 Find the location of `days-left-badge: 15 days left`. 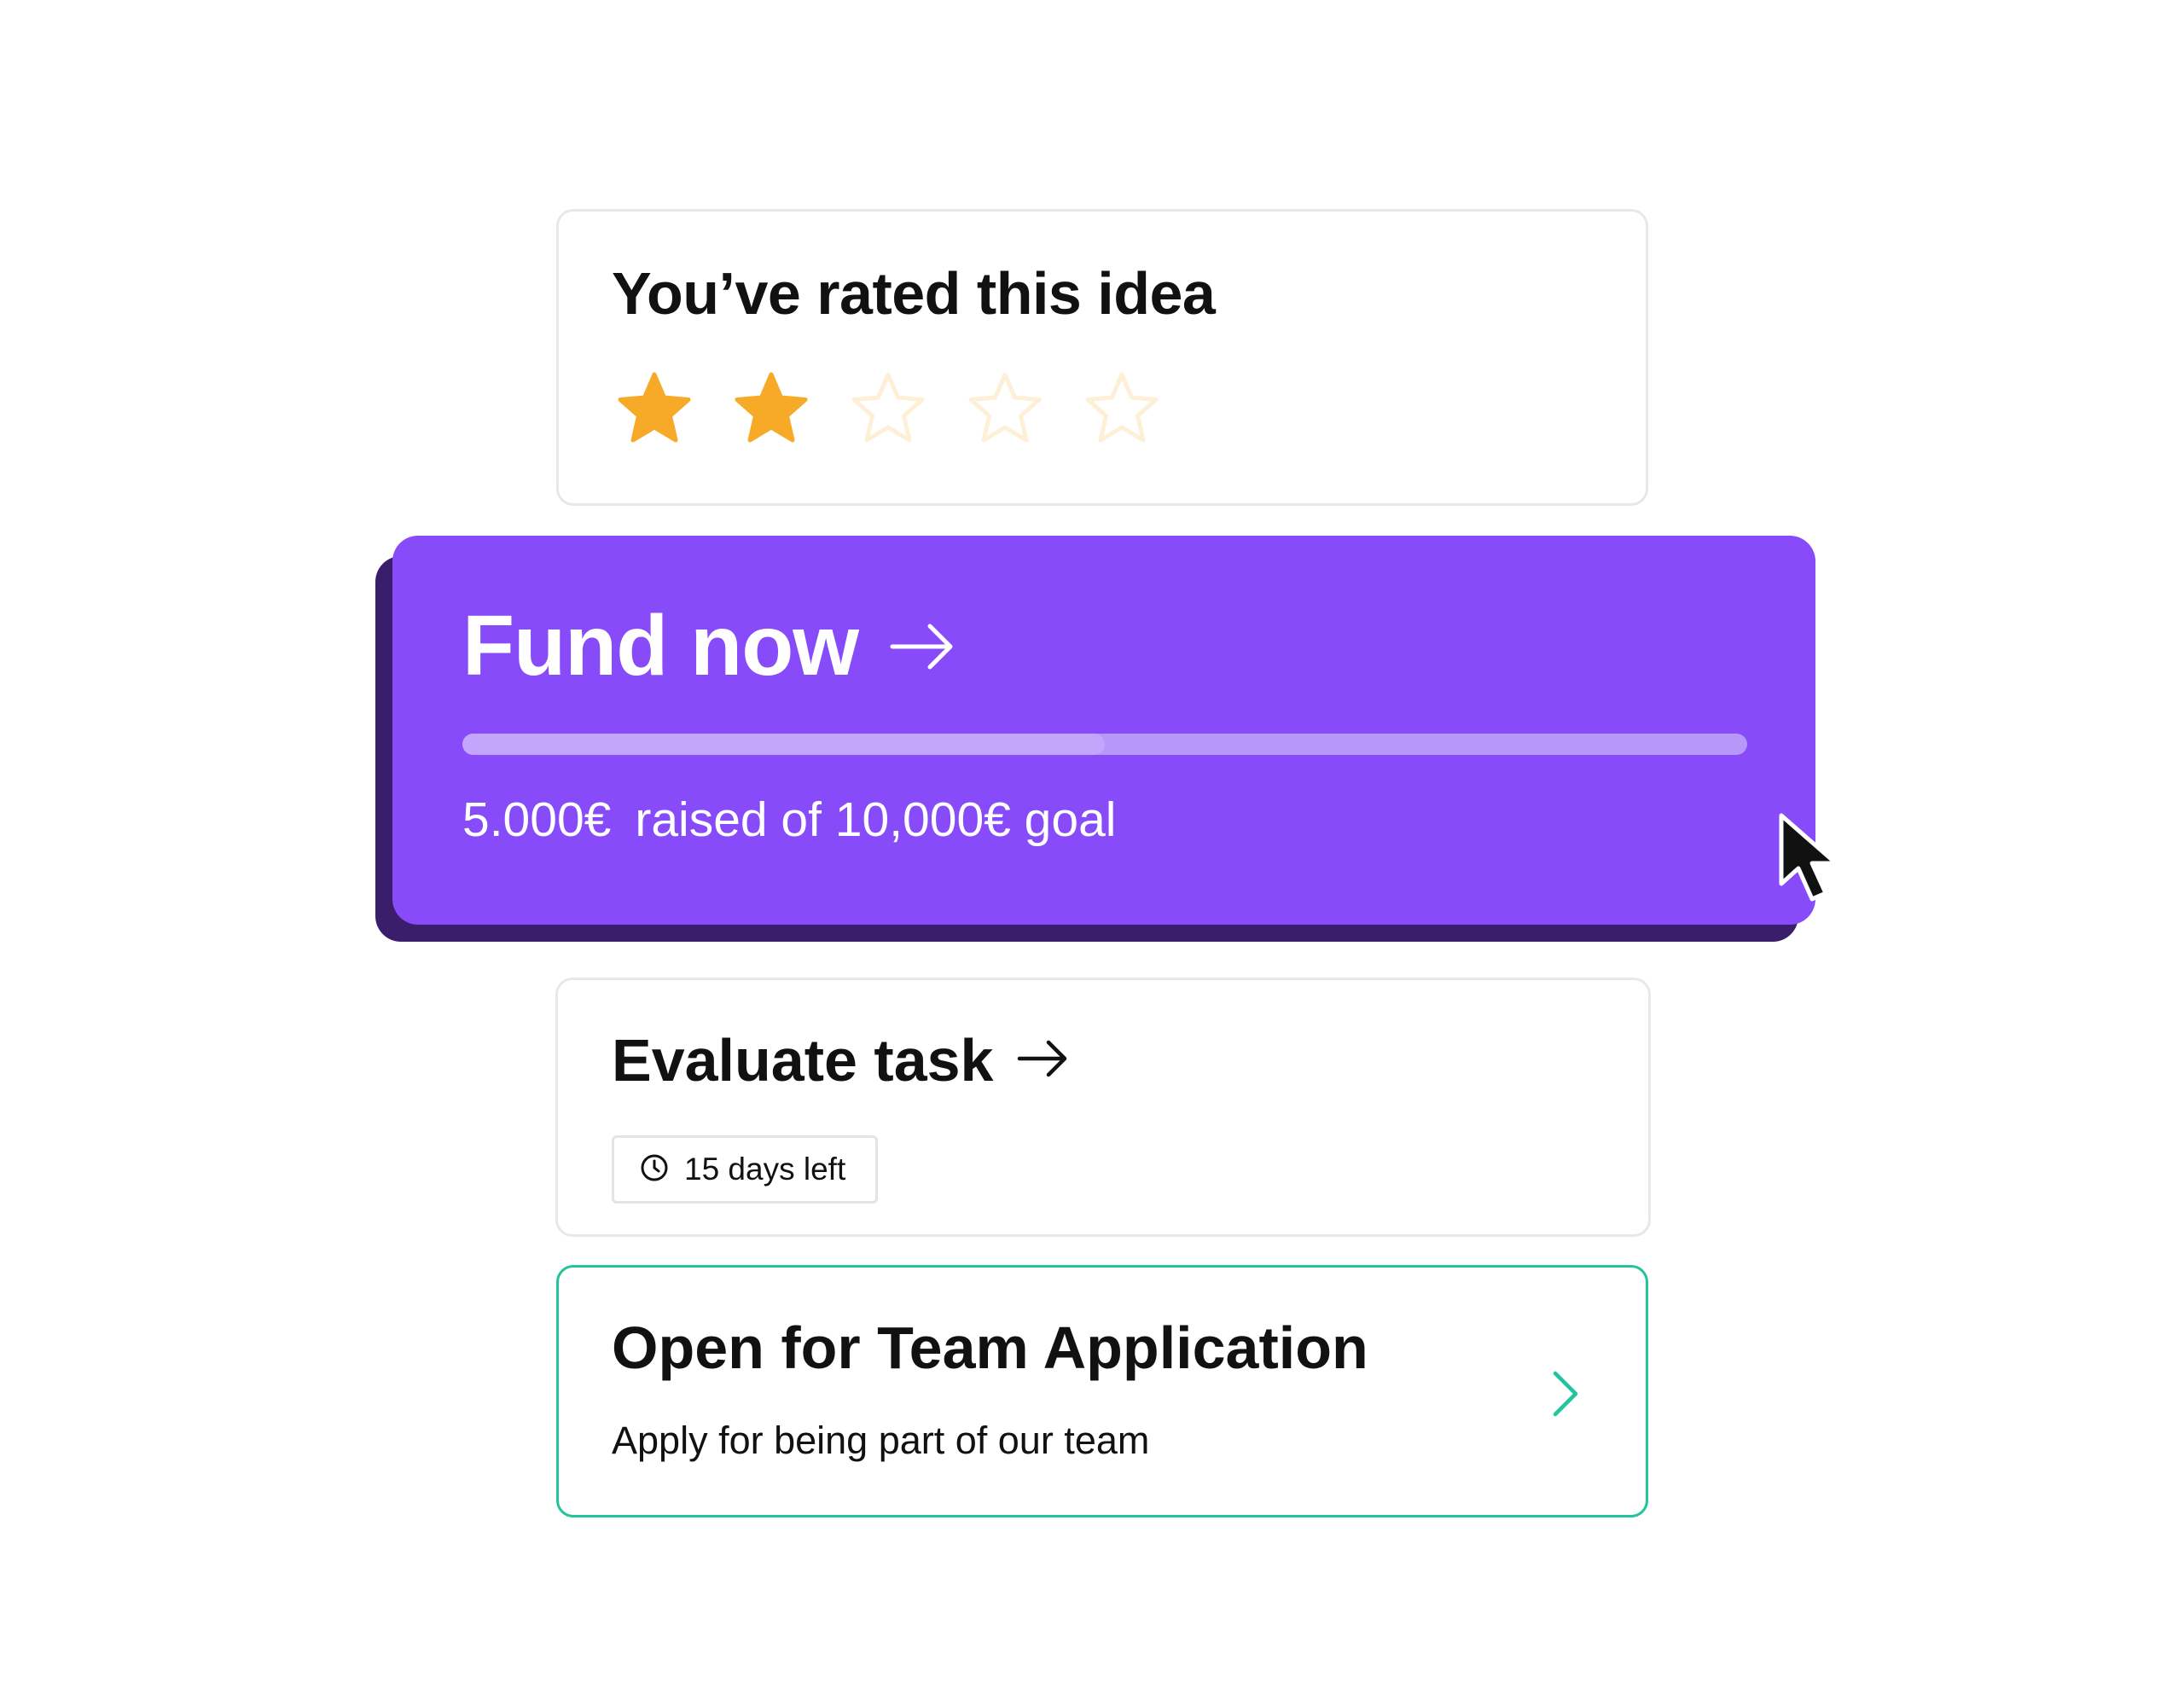

days-left-badge: 15 days left is located at coordinates (745, 1169).